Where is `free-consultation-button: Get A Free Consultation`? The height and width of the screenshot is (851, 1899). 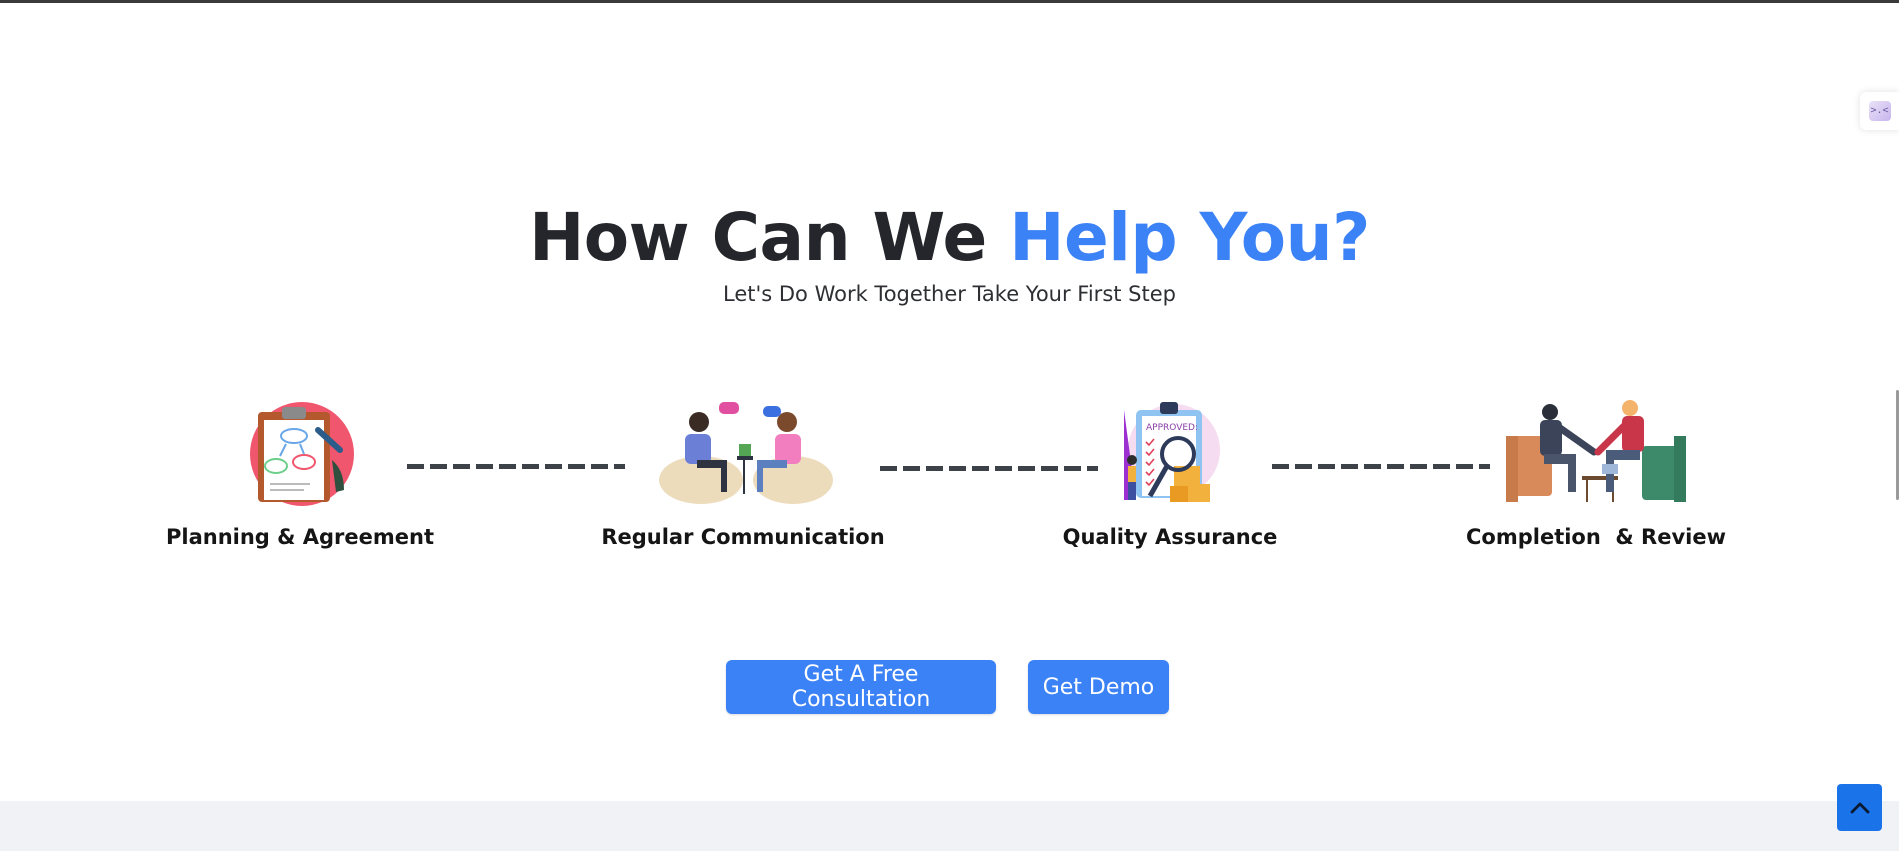
free-consultation-button: Get A Free Consultation is located at coordinates (861, 687).